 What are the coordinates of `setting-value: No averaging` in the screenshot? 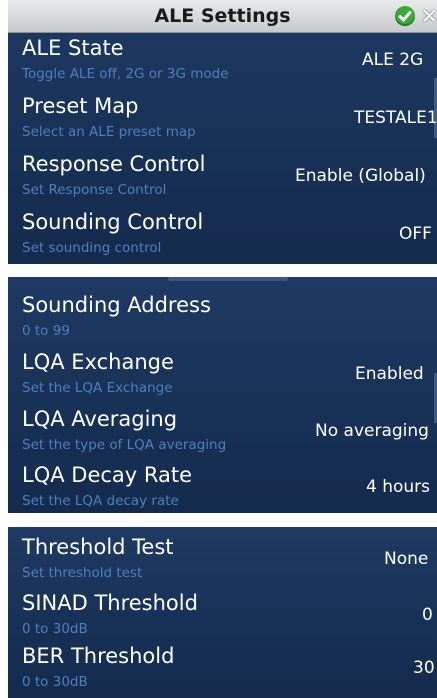 It's located at (372, 431).